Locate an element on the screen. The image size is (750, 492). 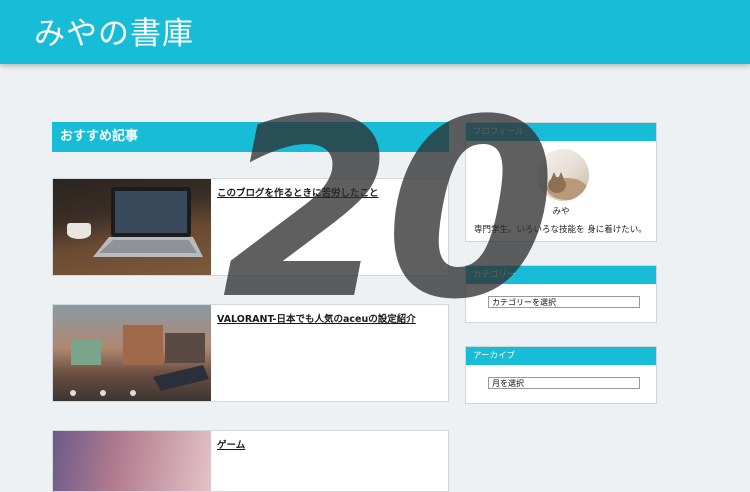
laptop-photo-thumbnail is located at coordinates (132, 227).